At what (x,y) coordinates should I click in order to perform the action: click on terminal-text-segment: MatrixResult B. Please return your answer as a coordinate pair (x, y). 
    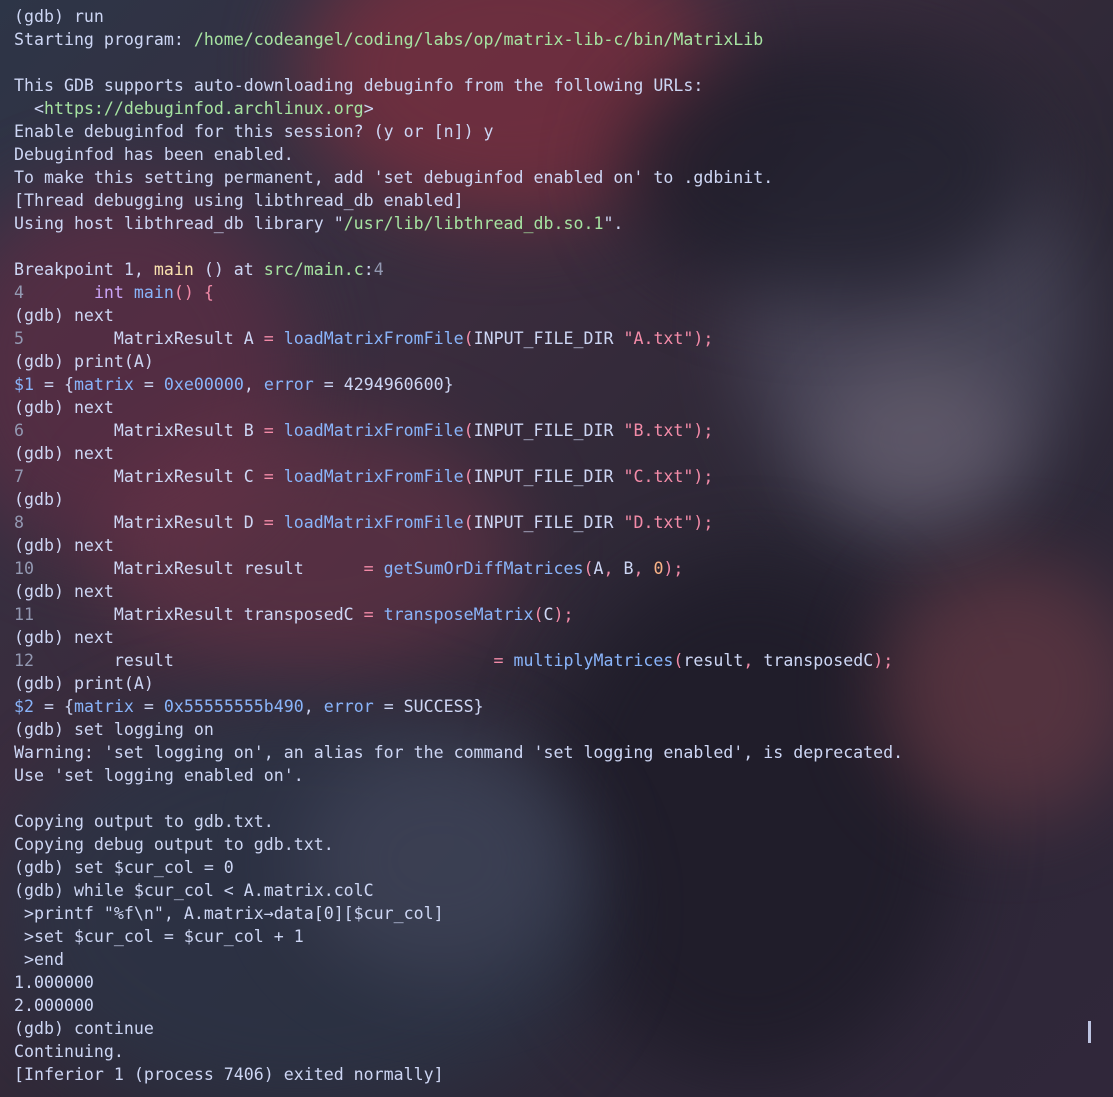
    Looking at the image, I should click on (144, 430).